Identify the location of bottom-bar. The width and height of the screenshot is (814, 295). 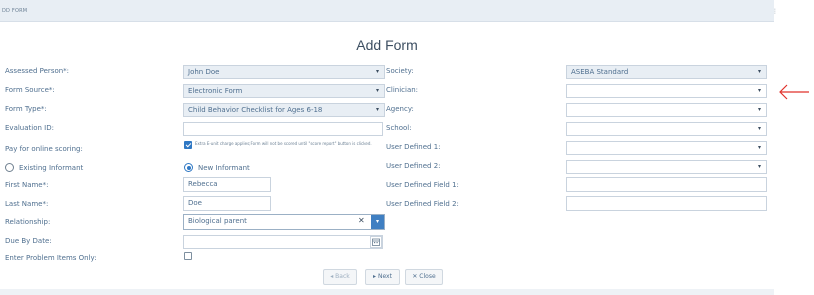
(387, 292).